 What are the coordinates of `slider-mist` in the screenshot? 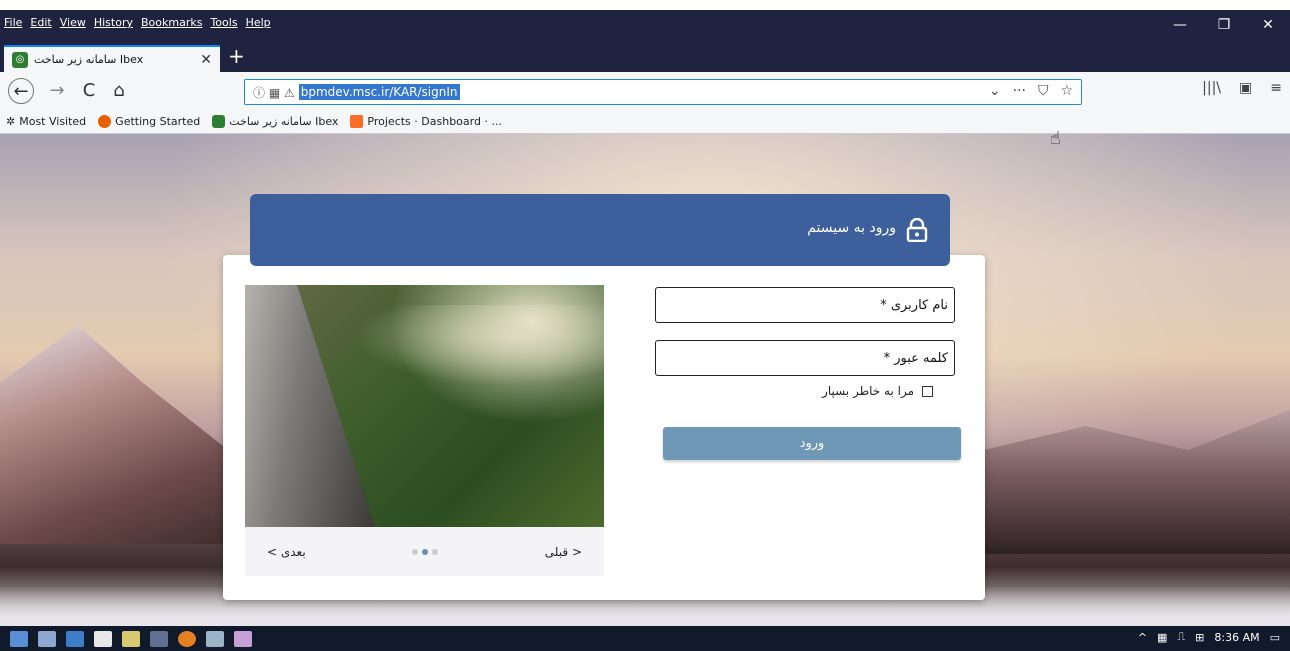 It's located at (479, 345).